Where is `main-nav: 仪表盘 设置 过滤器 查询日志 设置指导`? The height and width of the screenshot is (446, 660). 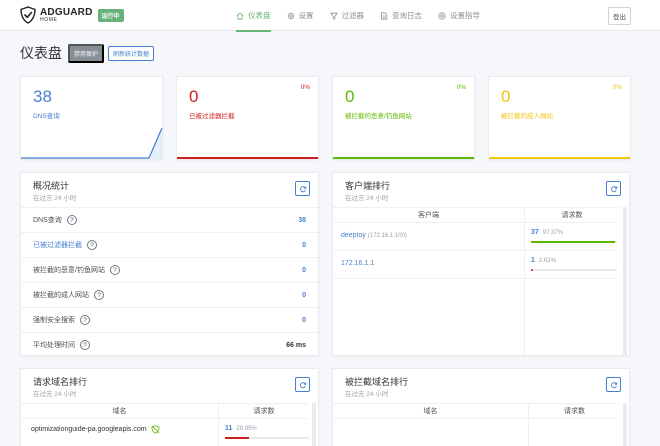 main-nav: 仪表盘 设置 过滤器 查询日志 设置指导 is located at coordinates (366, 16).